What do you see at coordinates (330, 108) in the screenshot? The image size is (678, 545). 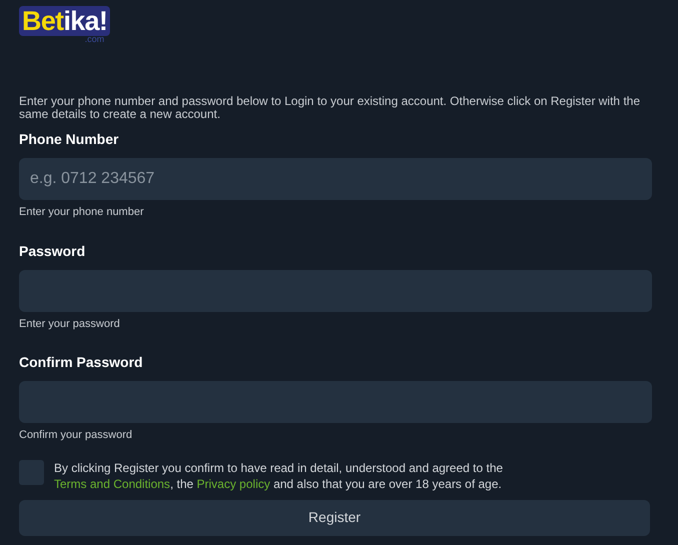 I see `intro-text: Enter your phone number and password below to Login to your existing account. Otherwise click on Register with the same details to create a new account.` at bounding box center [330, 108].